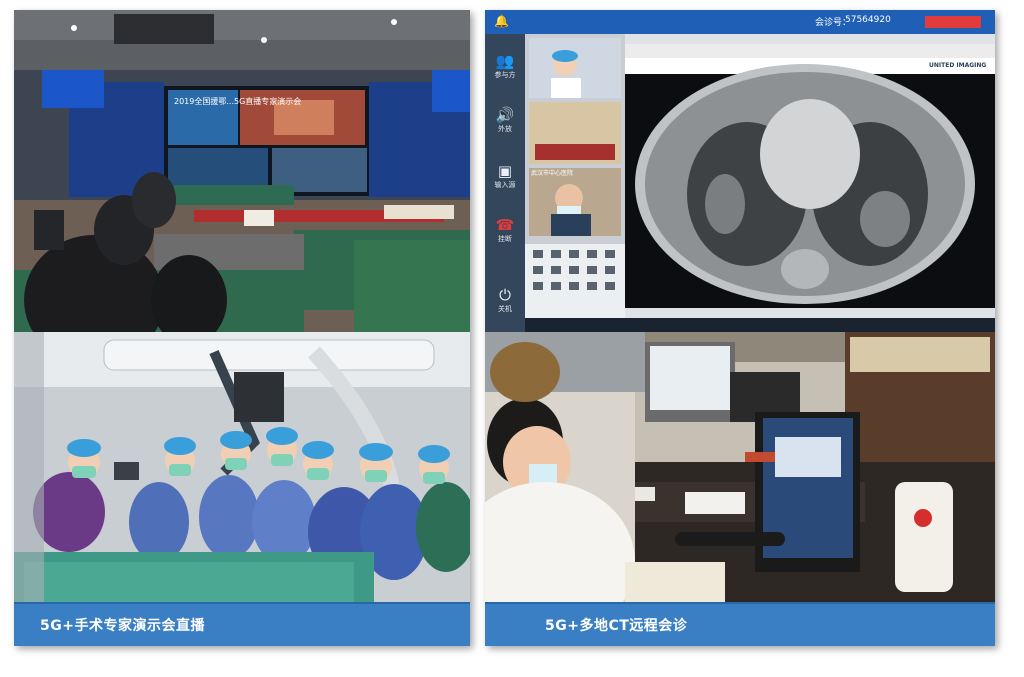 The image size is (1024, 677). I want to click on conference-screen-banner: 2019全国援鄂...5G直播专家演示会, so click(238, 101).